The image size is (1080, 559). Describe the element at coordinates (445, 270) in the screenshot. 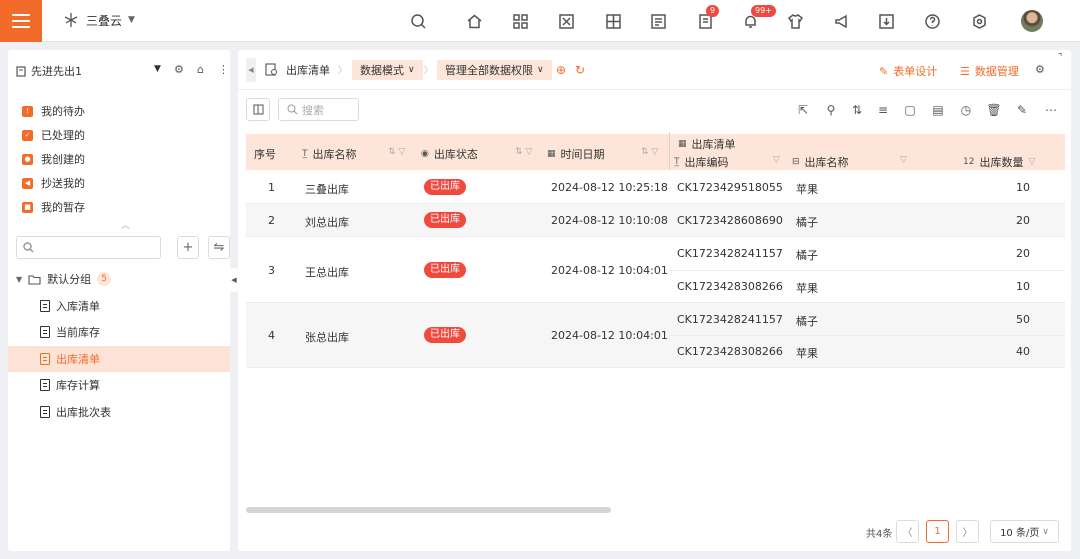

I see `status-badge: 已出库` at that location.